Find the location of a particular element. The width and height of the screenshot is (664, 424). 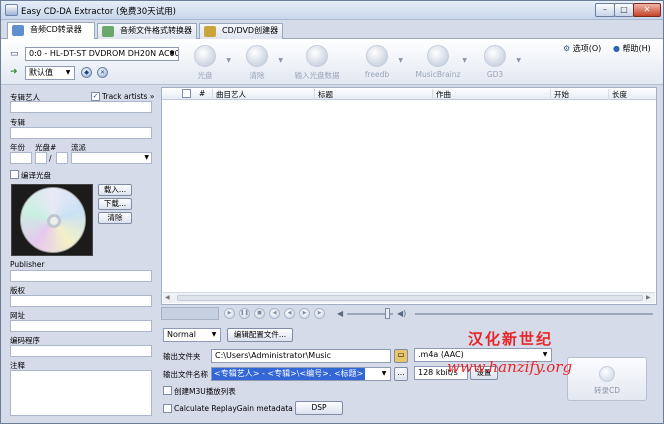

create-playlist-label: 创建M3U播放列表 is located at coordinates (205, 391).